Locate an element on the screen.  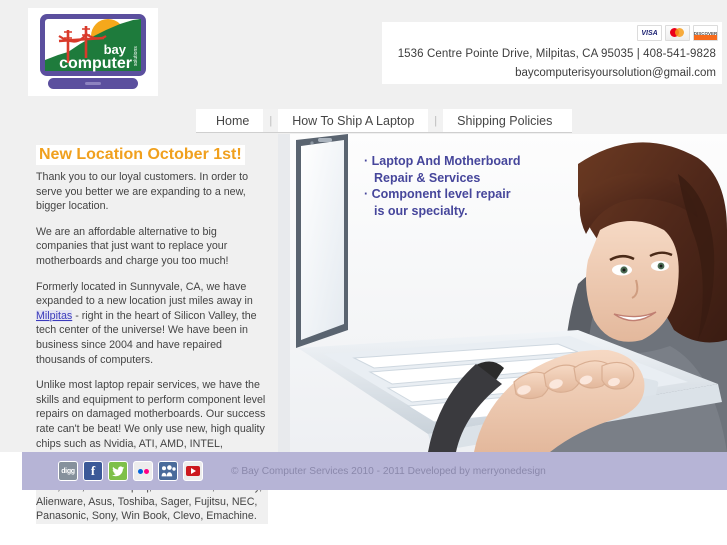
contact-email: baycomputerisyoursolution@gmail.com is located at coordinates (552, 74).